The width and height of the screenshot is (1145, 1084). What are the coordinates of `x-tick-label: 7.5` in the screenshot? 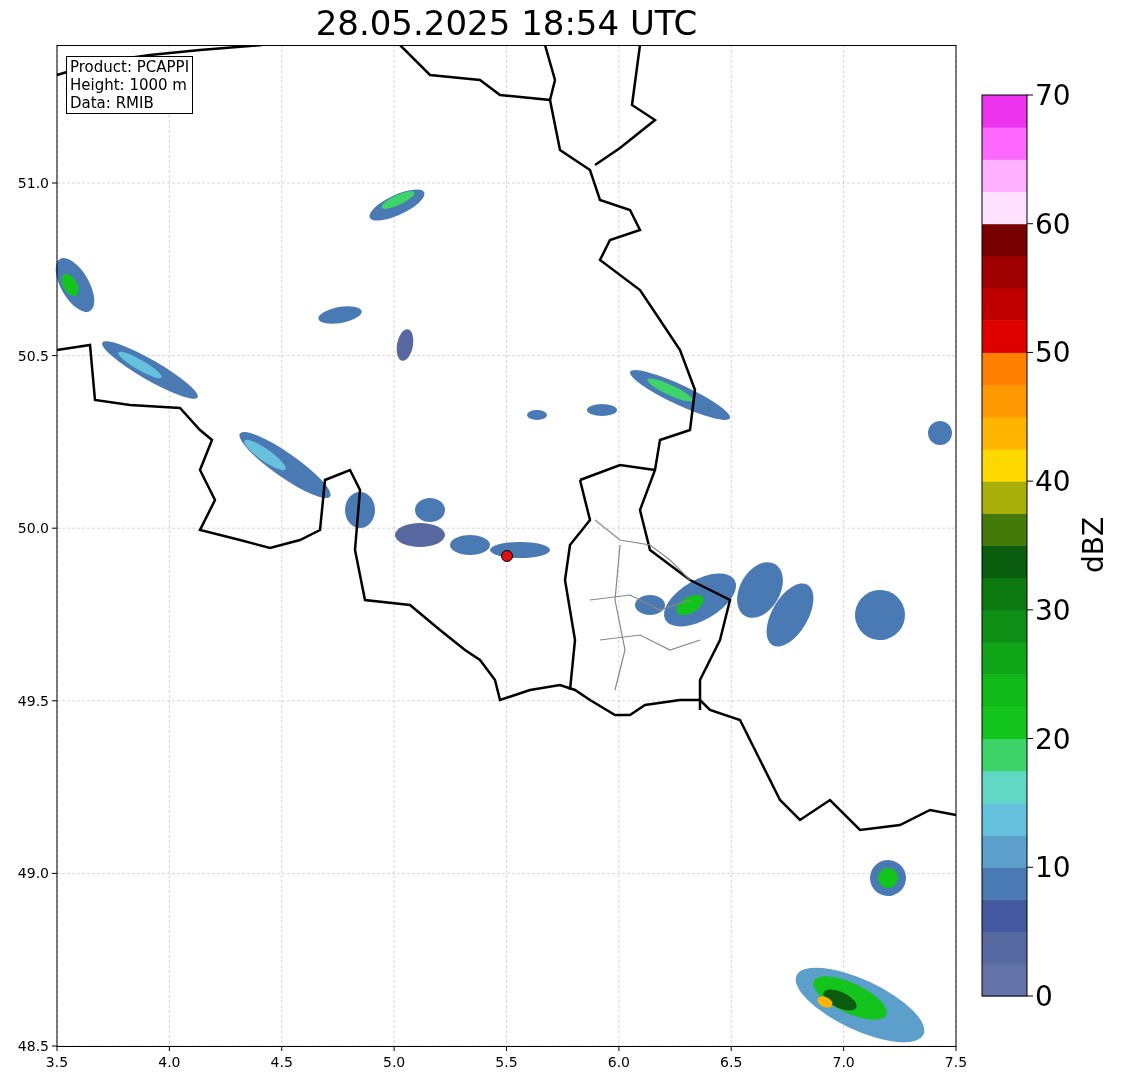 It's located at (956, 1062).